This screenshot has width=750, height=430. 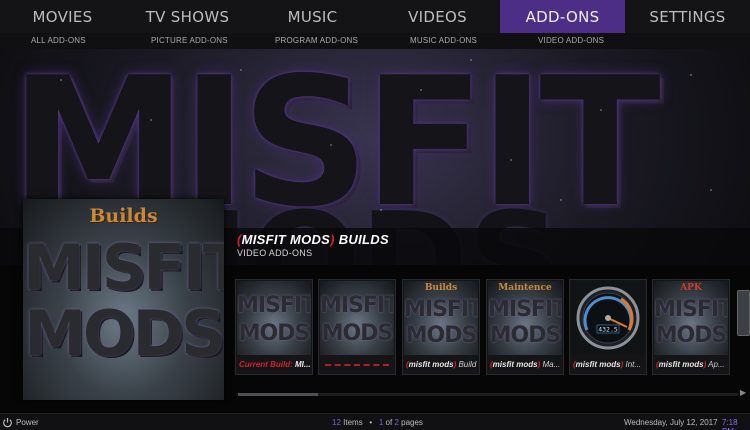 I want to click on addon-tile-current-build: MISFIT MODS Current Build, so click(x=274, y=327).